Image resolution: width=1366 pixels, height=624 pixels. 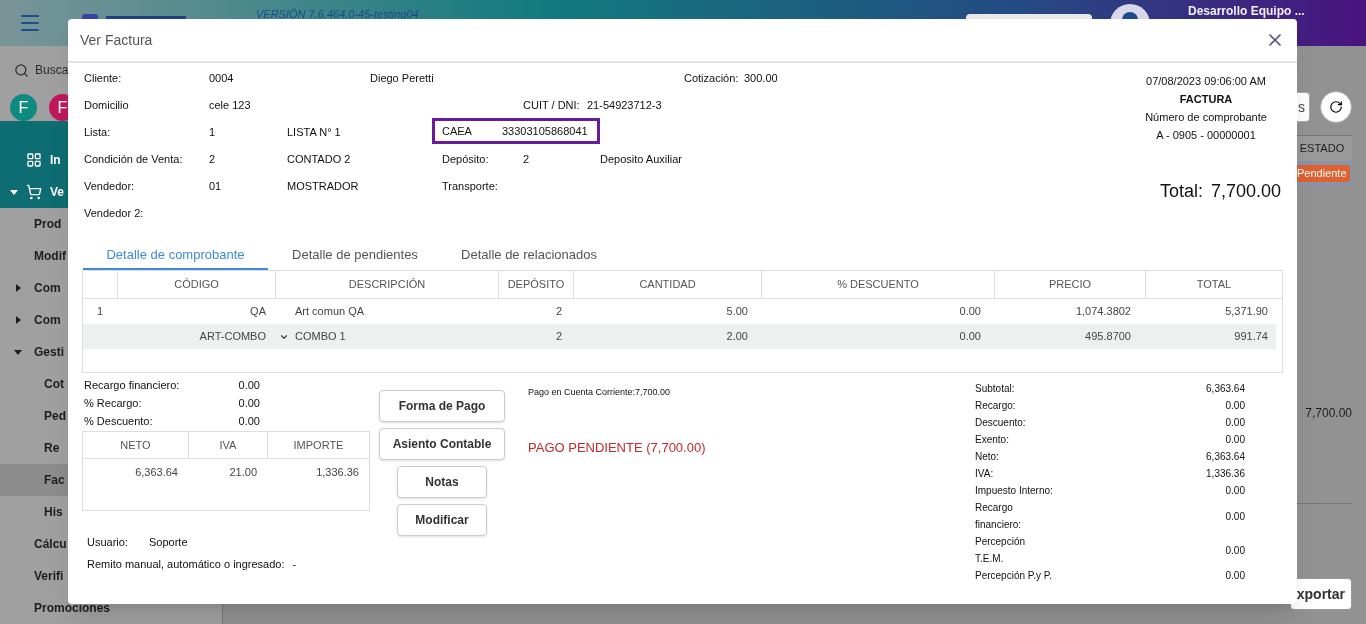 I want to click on status-badge: Pendiente, so click(x=1322, y=173).